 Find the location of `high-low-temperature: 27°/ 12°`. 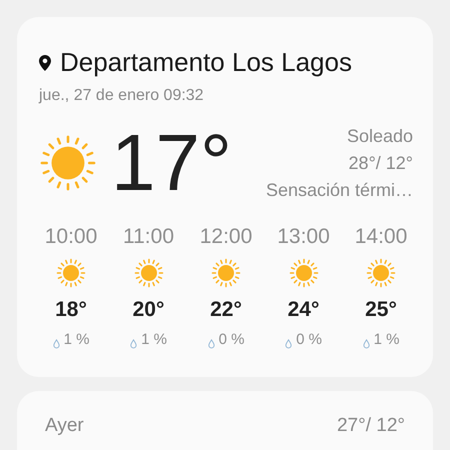

high-low-temperature: 27°/ 12° is located at coordinates (370, 426).